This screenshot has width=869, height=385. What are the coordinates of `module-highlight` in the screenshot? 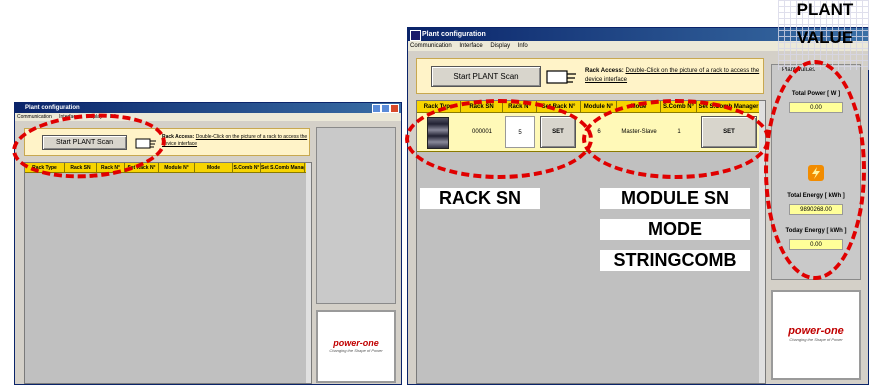 It's located at (676, 139).